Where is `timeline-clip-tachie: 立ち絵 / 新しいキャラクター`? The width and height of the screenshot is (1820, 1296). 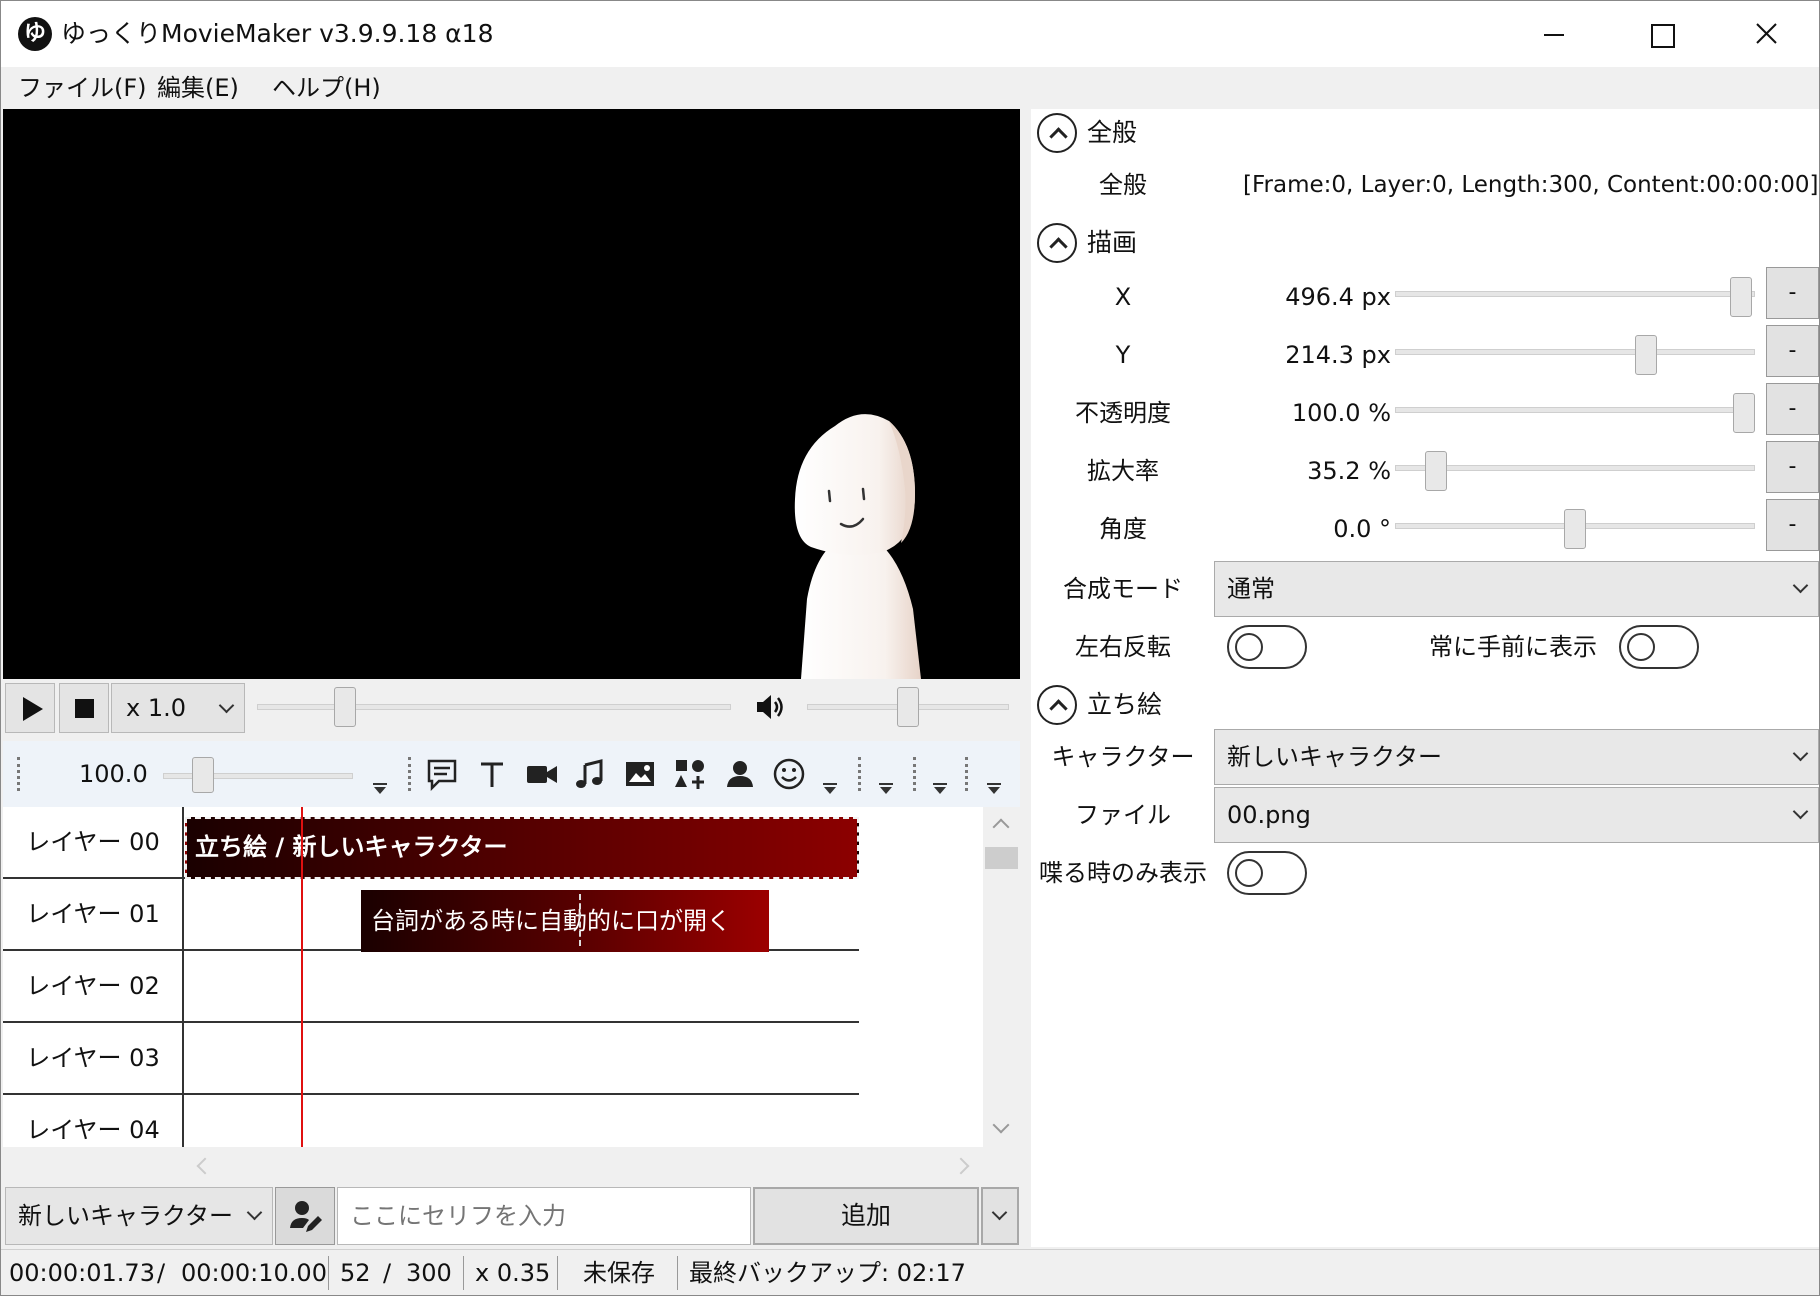 timeline-clip-tachie: 立ち絵 / 新しいキャラクター is located at coordinates (522, 848).